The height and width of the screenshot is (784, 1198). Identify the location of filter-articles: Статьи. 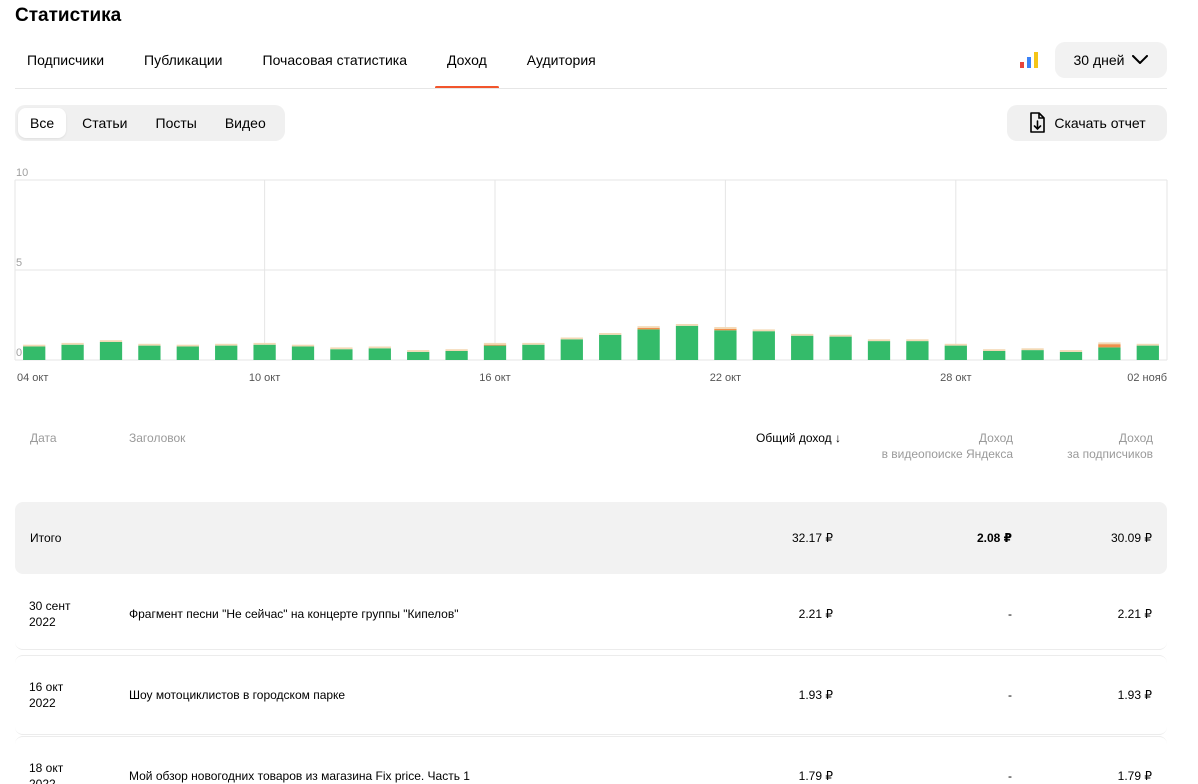
(104, 123).